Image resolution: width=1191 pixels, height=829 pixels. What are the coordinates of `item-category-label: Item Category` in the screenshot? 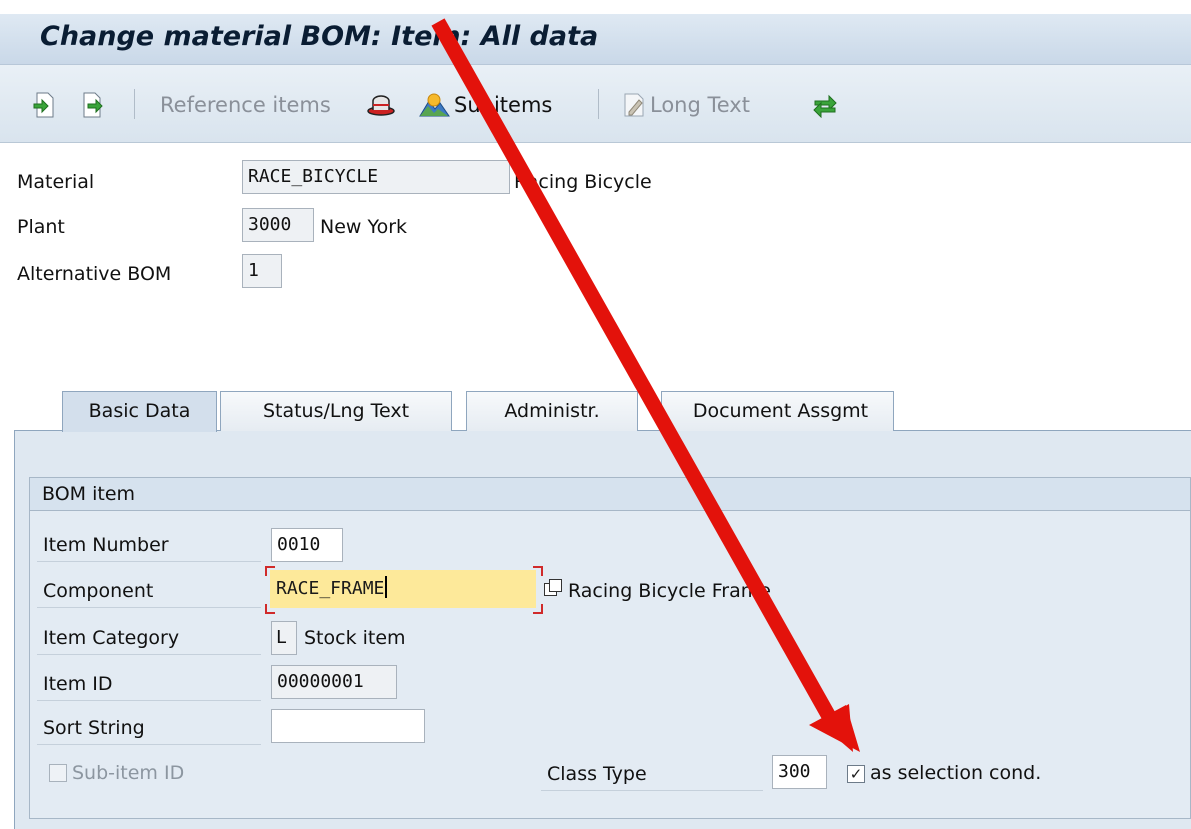 It's located at (149, 638).